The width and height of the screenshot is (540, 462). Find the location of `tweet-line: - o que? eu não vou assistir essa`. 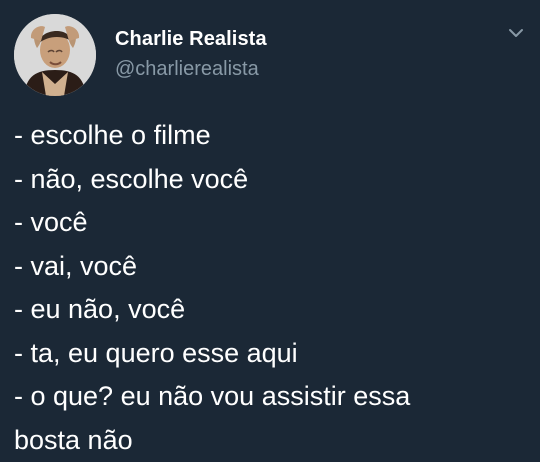

tweet-line: - o que? eu não vou assistir essa is located at coordinates (270, 397).